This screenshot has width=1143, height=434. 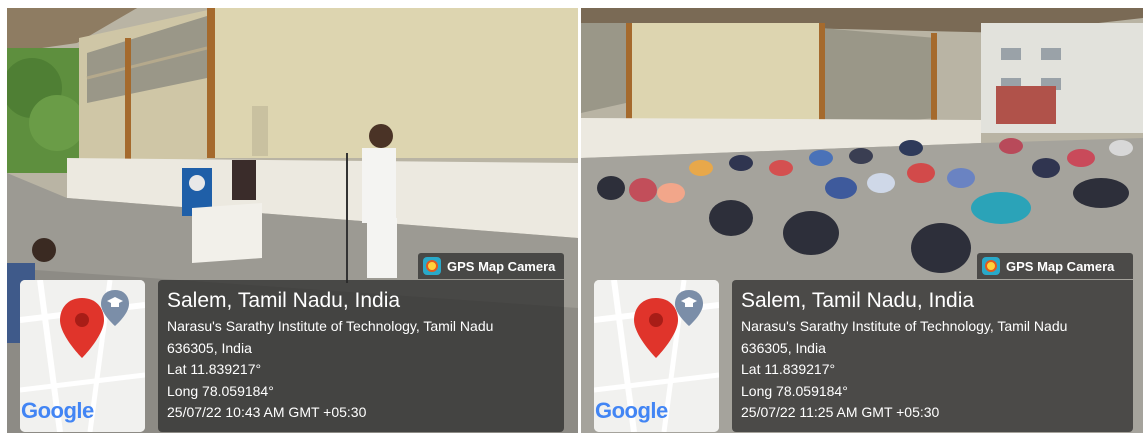 What do you see at coordinates (840, 412) in the screenshot?
I see `timestamp: 25/07/22 11:25 AM GMT +05:30` at bounding box center [840, 412].